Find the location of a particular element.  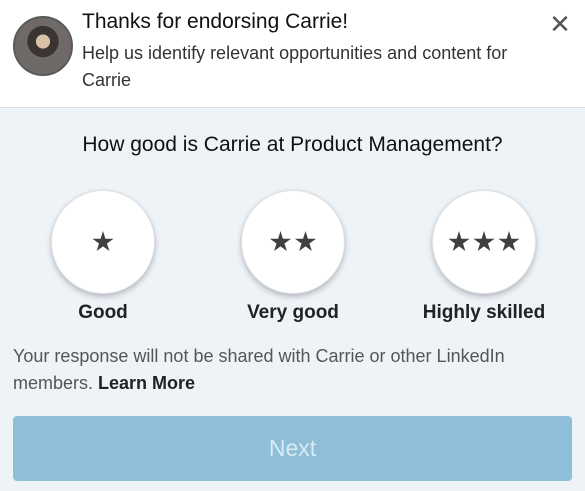

next-button: Next is located at coordinates (292, 448).